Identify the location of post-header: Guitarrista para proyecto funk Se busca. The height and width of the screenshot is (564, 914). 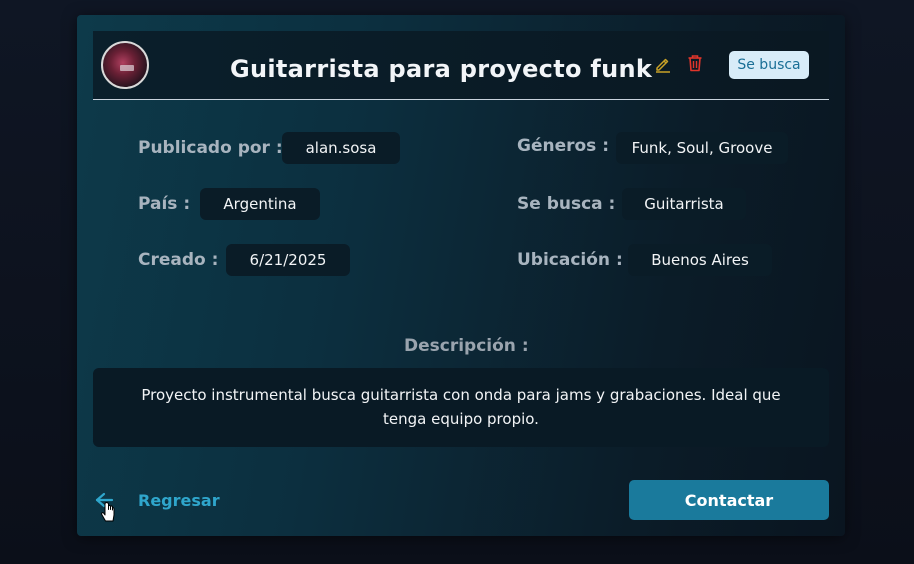
(461, 65).